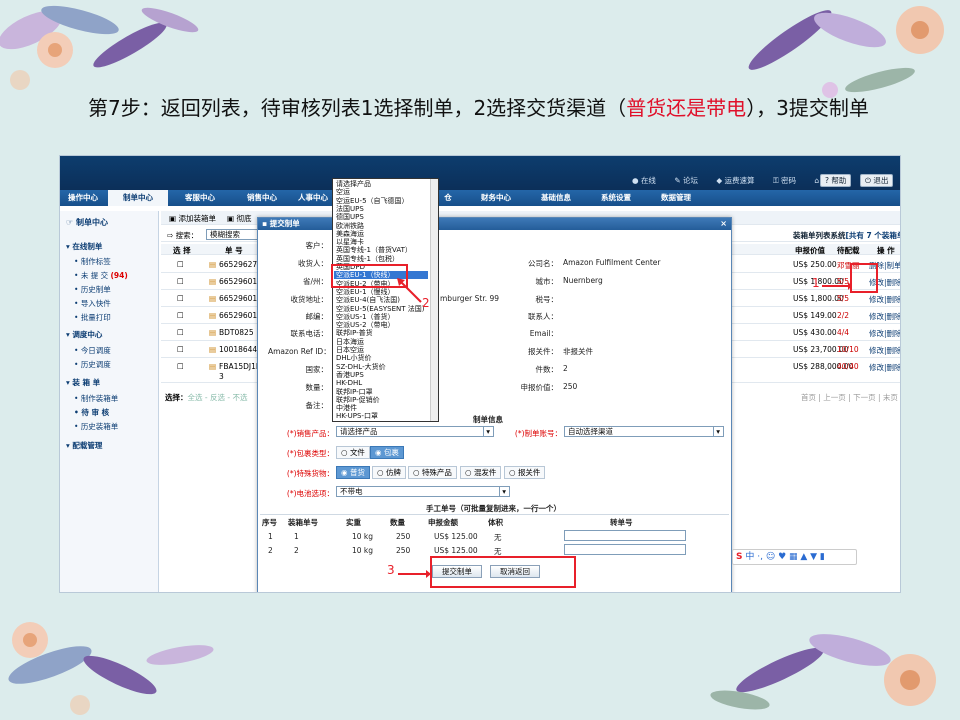  Describe the element at coordinates (850, 397) in the screenshot. I see `pager: 首页 | 上一页 | 下一页 | 末页 转：1` at that location.